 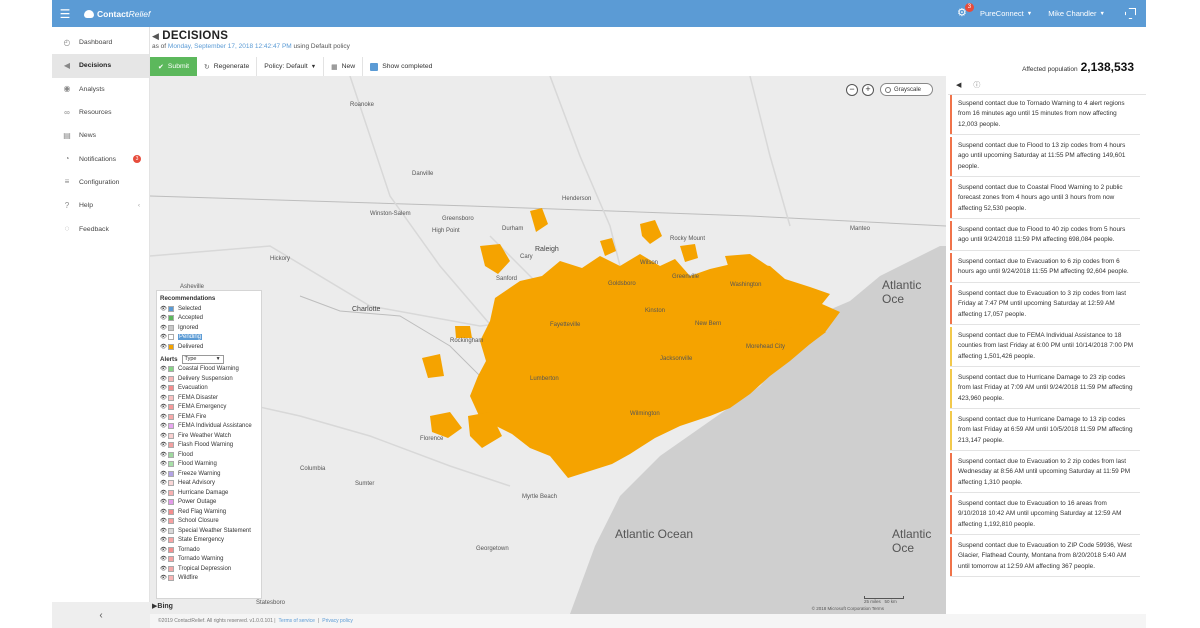 I want to click on regenerate-button: ↻ Regenerate, so click(x=227, y=66).